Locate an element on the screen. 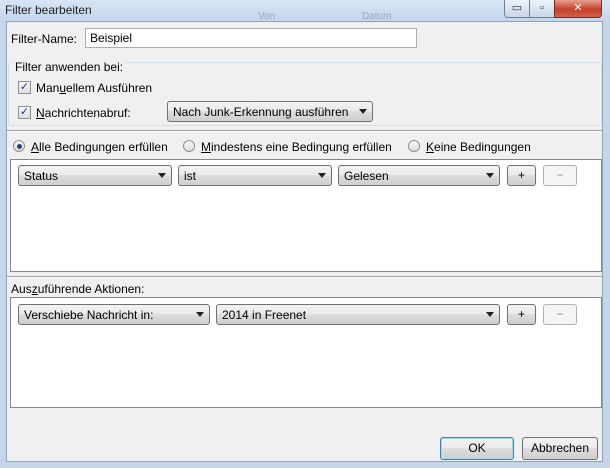  apply-group-title: Filter anwenden bei: is located at coordinates (69, 67).